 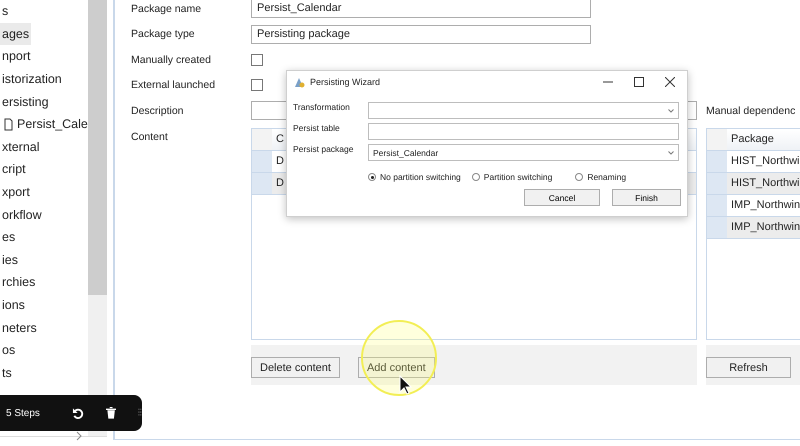 I want to click on field-label: Persist table, so click(x=317, y=128).